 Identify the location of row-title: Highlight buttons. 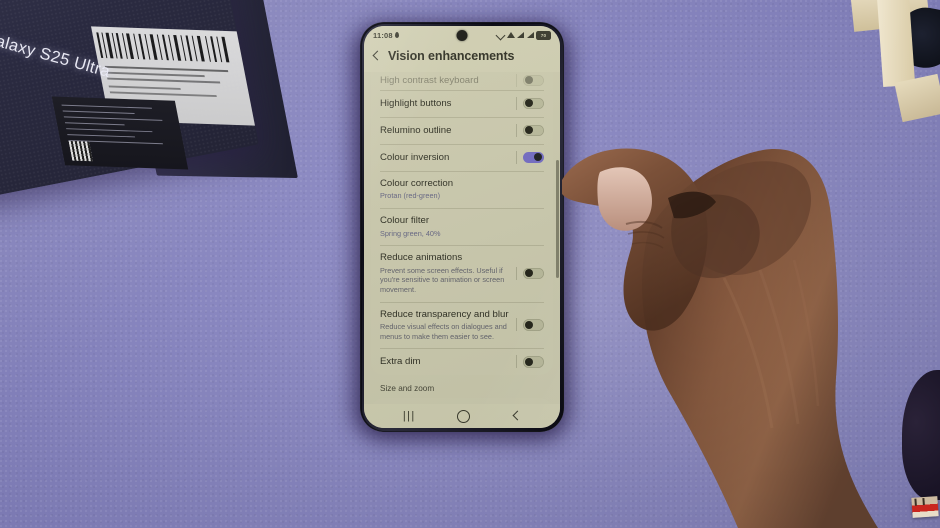
(416, 103).